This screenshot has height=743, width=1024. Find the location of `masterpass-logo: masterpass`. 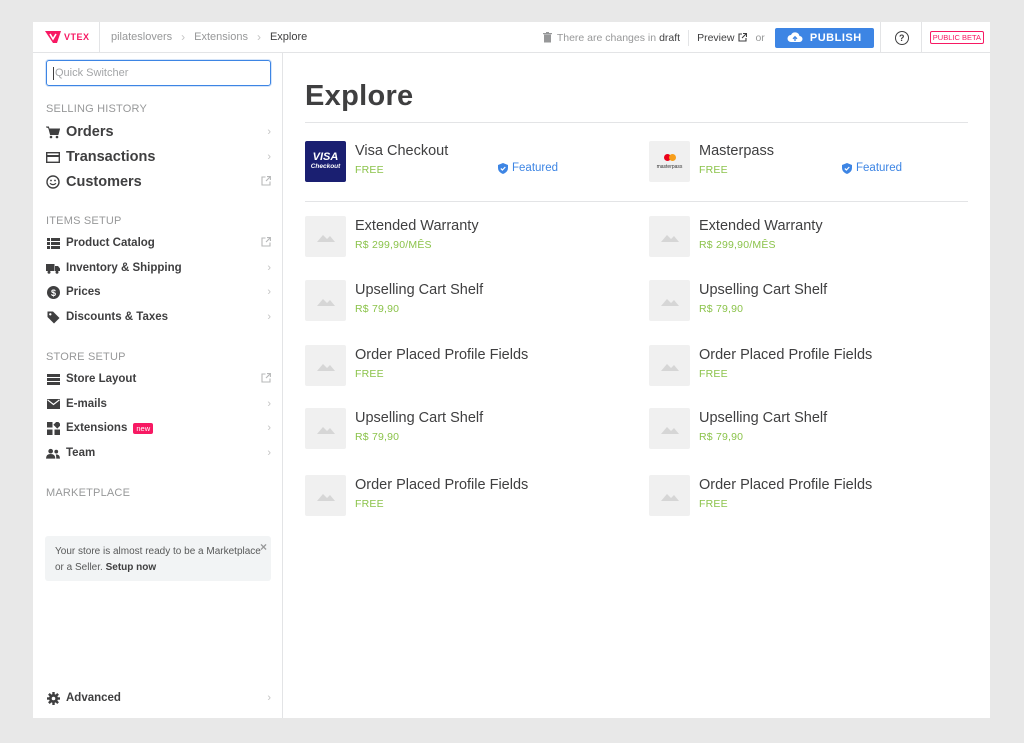

masterpass-logo: masterpass is located at coordinates (669, 161).